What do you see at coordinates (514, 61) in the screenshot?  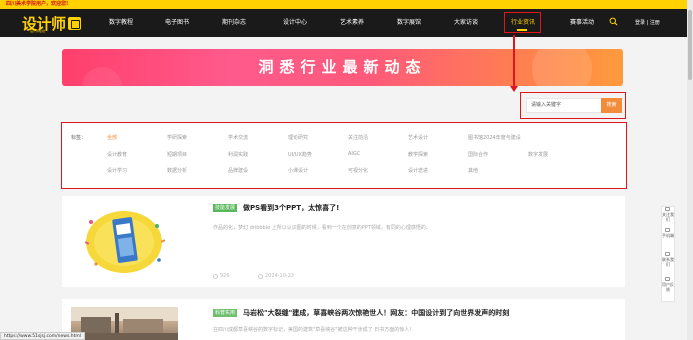 I see `annotation-arrow-line` at bounding box center [514, 61].